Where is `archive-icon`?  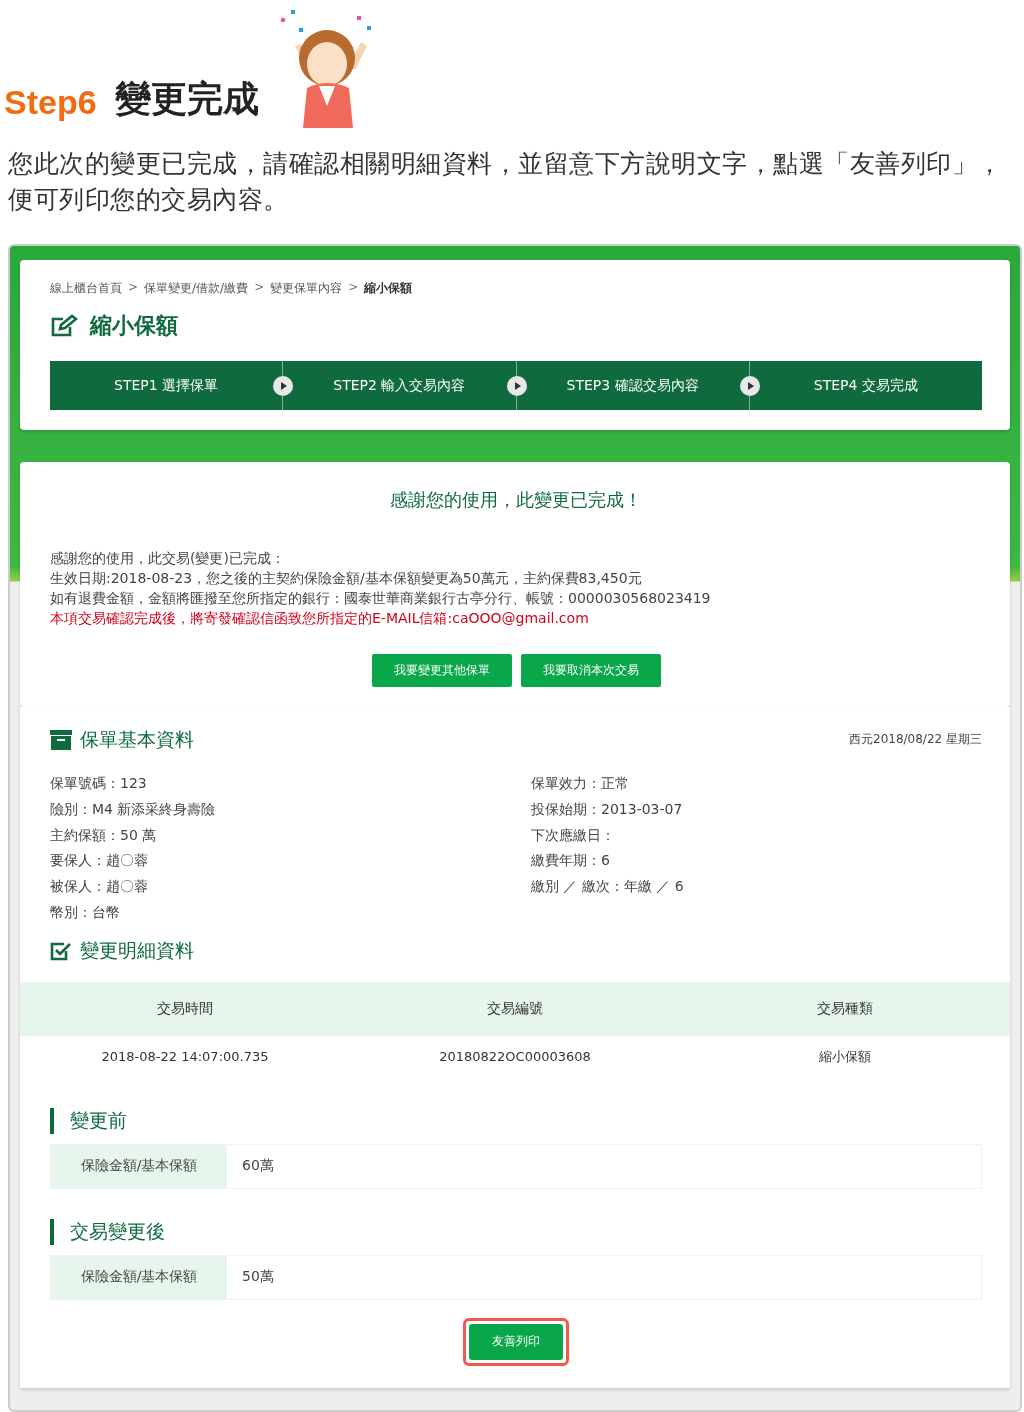
archive-icon is located at coordinates (61, 740).